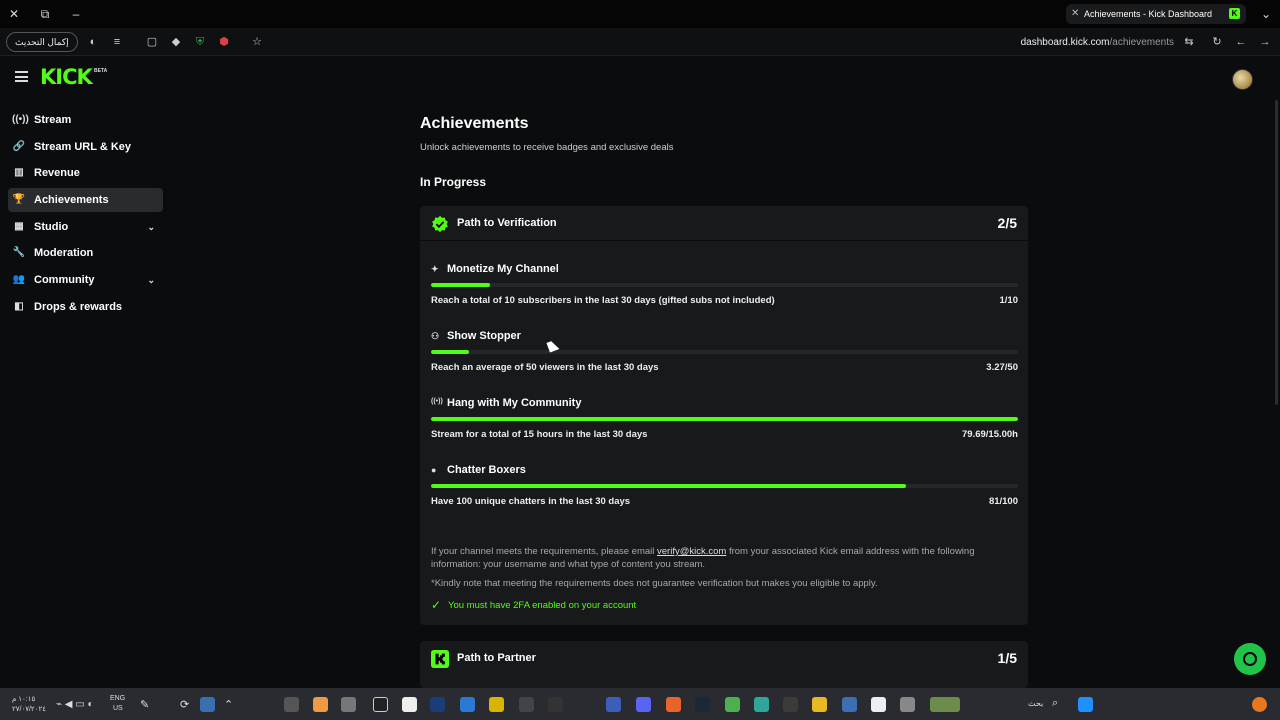 Image resolution: width=1280 pixels, height=720 pixels. I want to click on chat-icon: ●, so click(434, 470).